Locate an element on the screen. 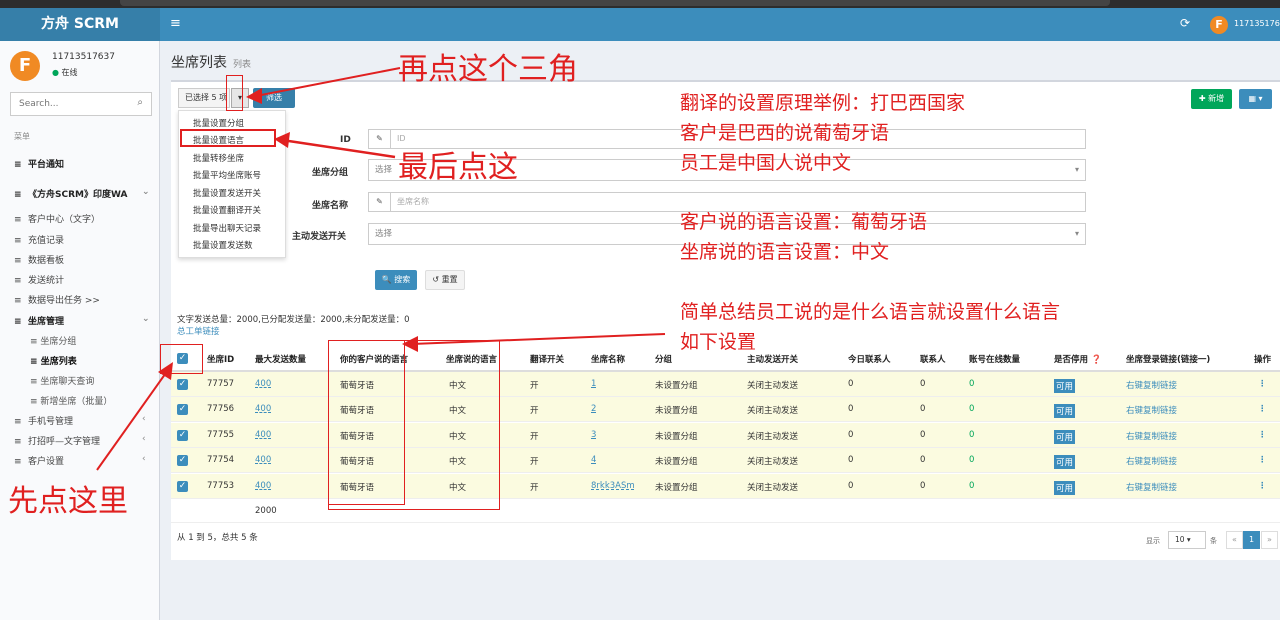 The image size is (1280, 620). th-seat-name: 坐席名称 is located at coordinates (608, 359).